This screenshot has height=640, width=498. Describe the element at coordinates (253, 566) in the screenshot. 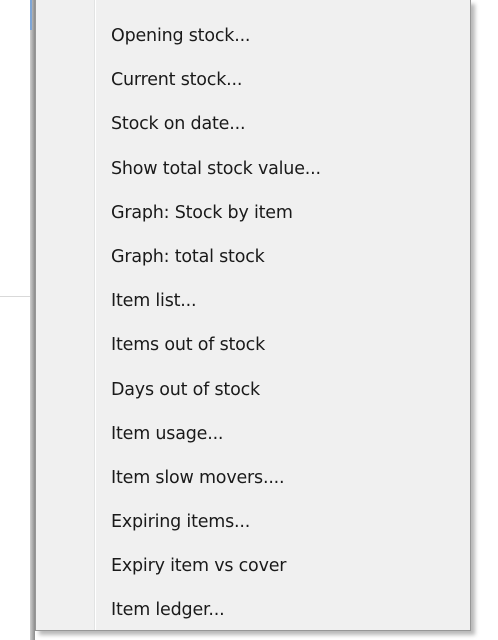

I see `menu-item-expiry-item-vs-cover: Expiry item vs cover` at that location.